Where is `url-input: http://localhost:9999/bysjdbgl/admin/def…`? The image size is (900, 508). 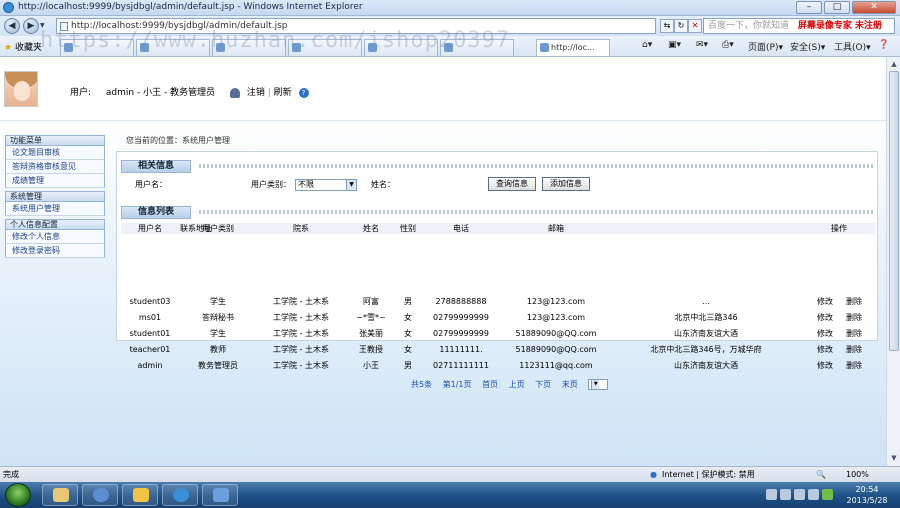 url-input: http://localhost:9999/bysjdbgl/admin/def… is located at coordinates (356, 26).